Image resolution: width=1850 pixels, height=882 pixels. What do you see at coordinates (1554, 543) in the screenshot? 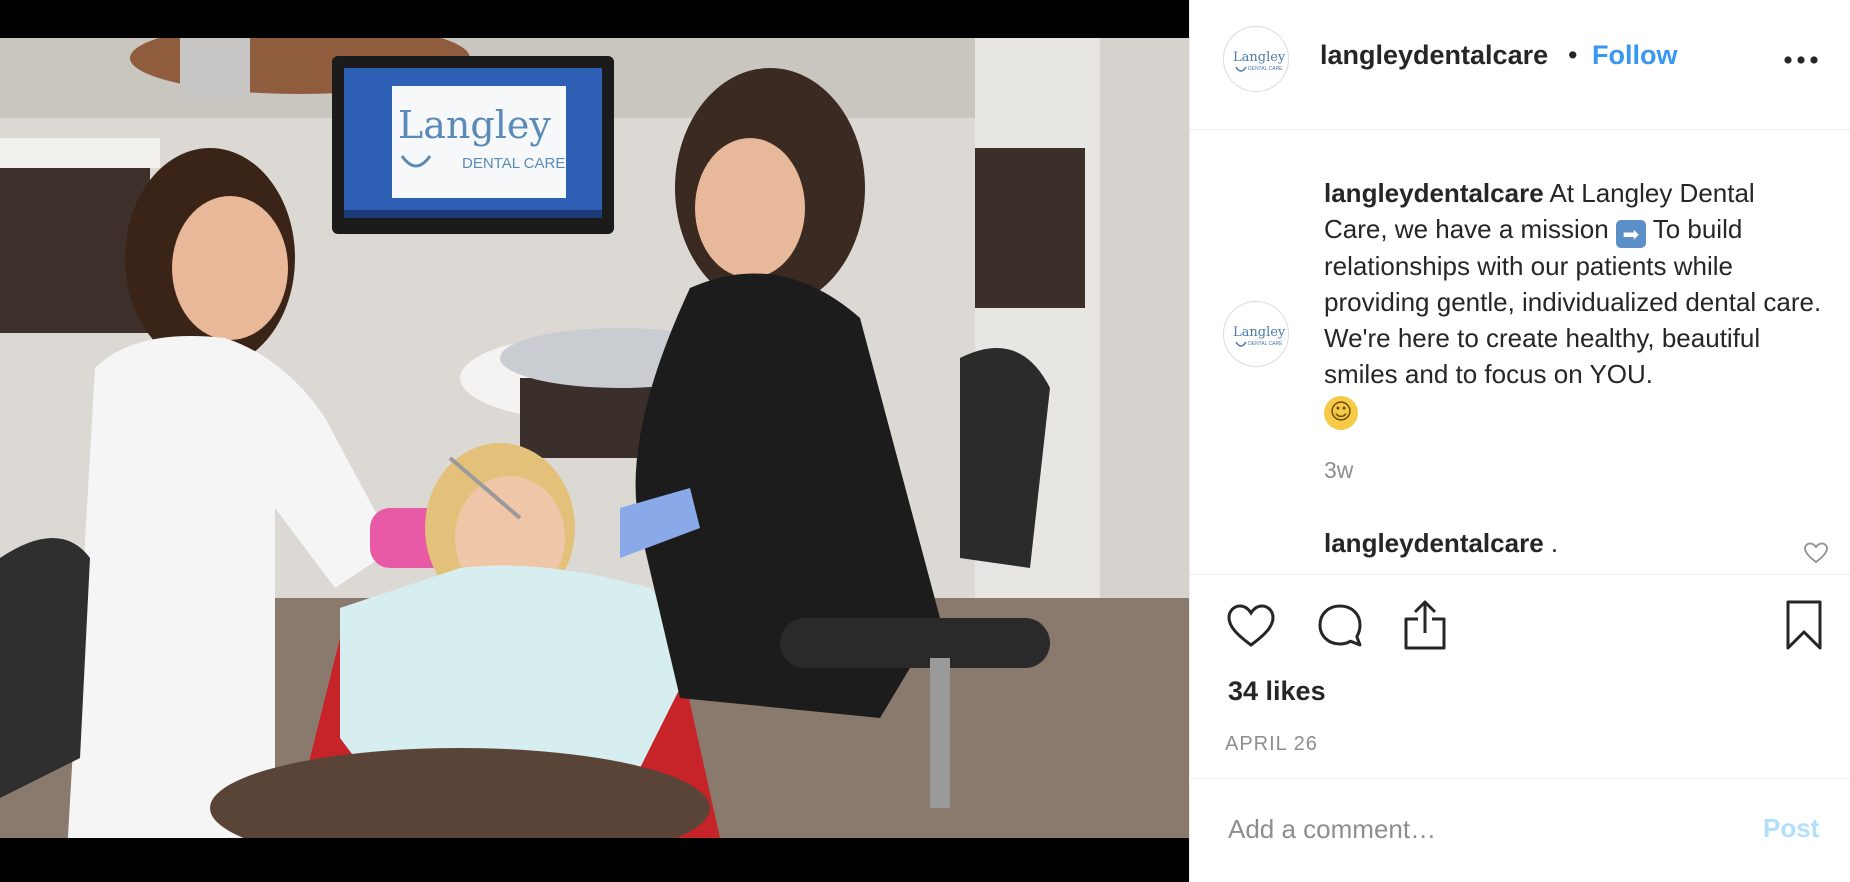
I see `comment-text: .` at bounding box center [1554, 543].